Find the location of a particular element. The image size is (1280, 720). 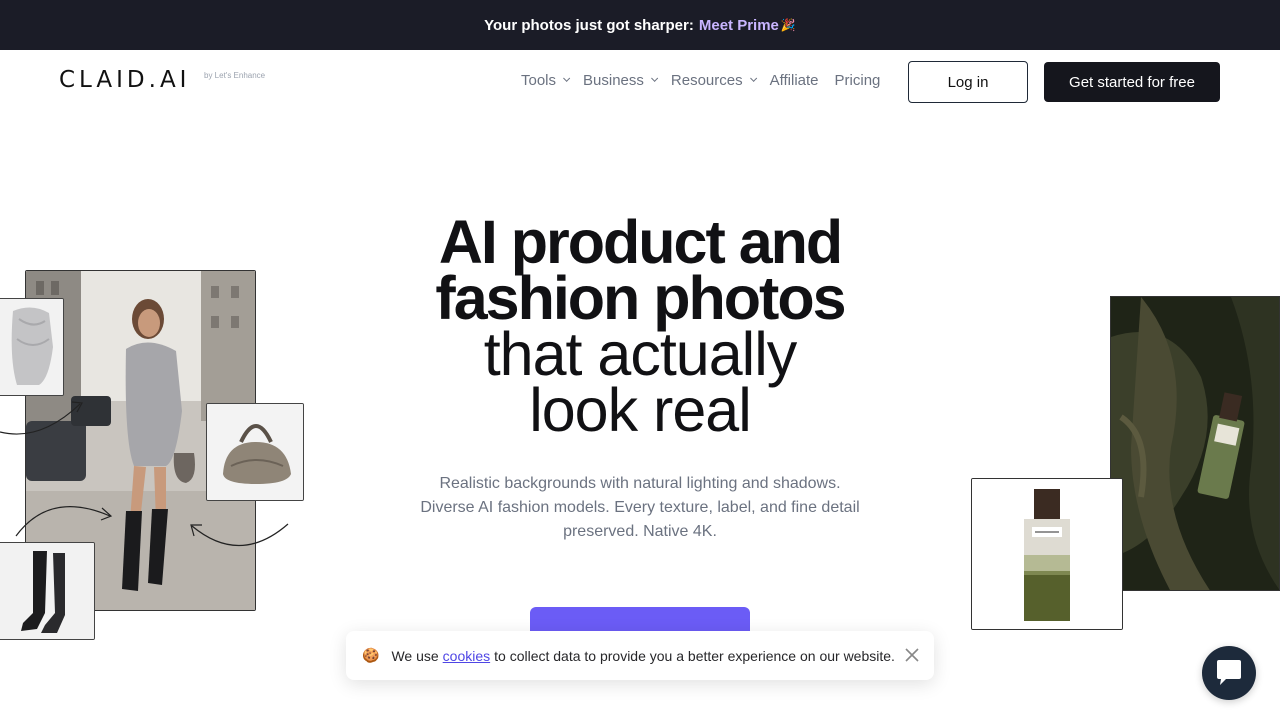

nav-item-business: Business is located at coordinates (621, 80).